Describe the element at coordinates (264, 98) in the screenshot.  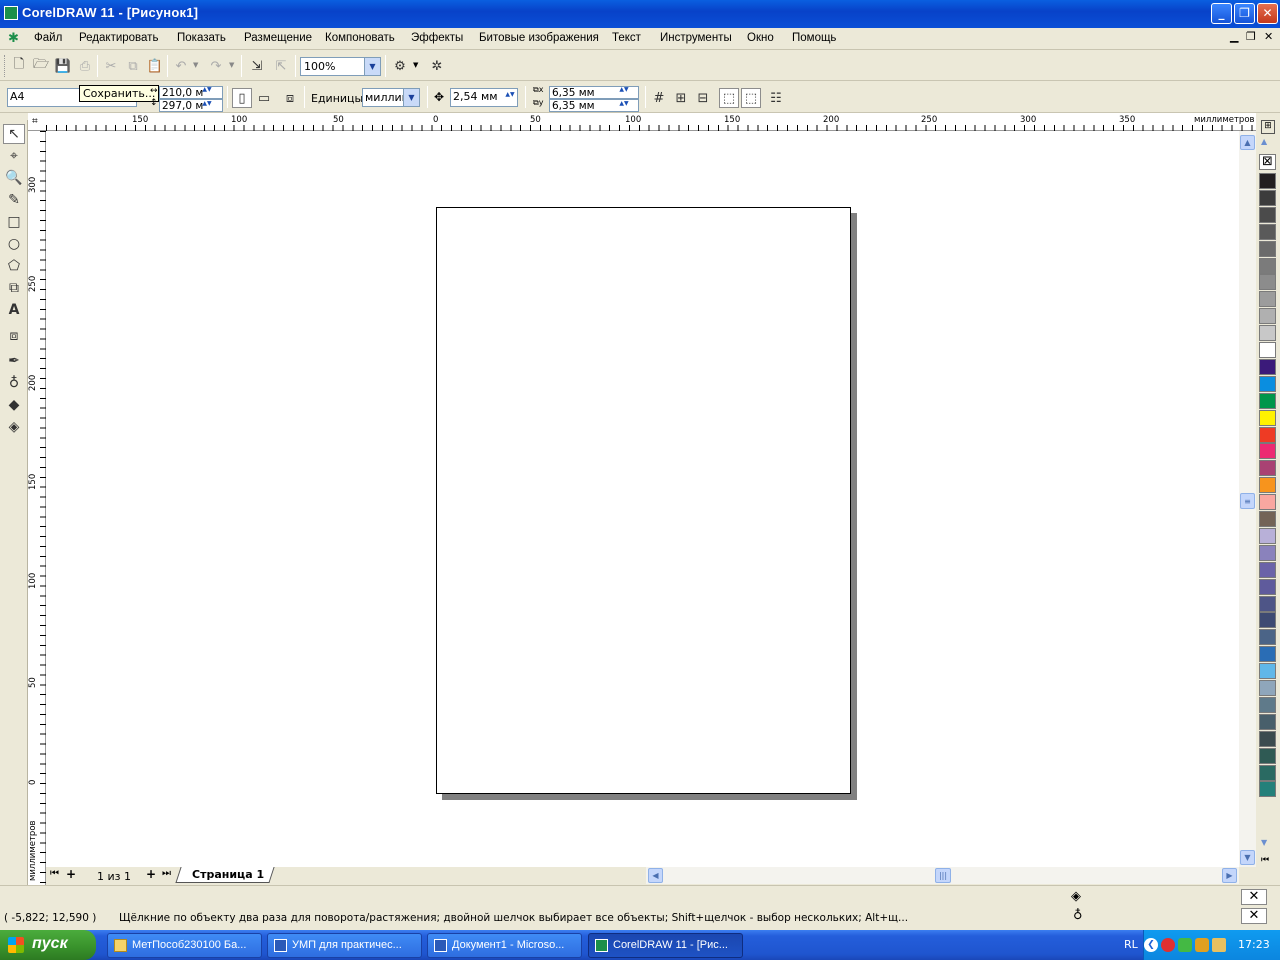
I see `landscape-icon: ▭` at that location.